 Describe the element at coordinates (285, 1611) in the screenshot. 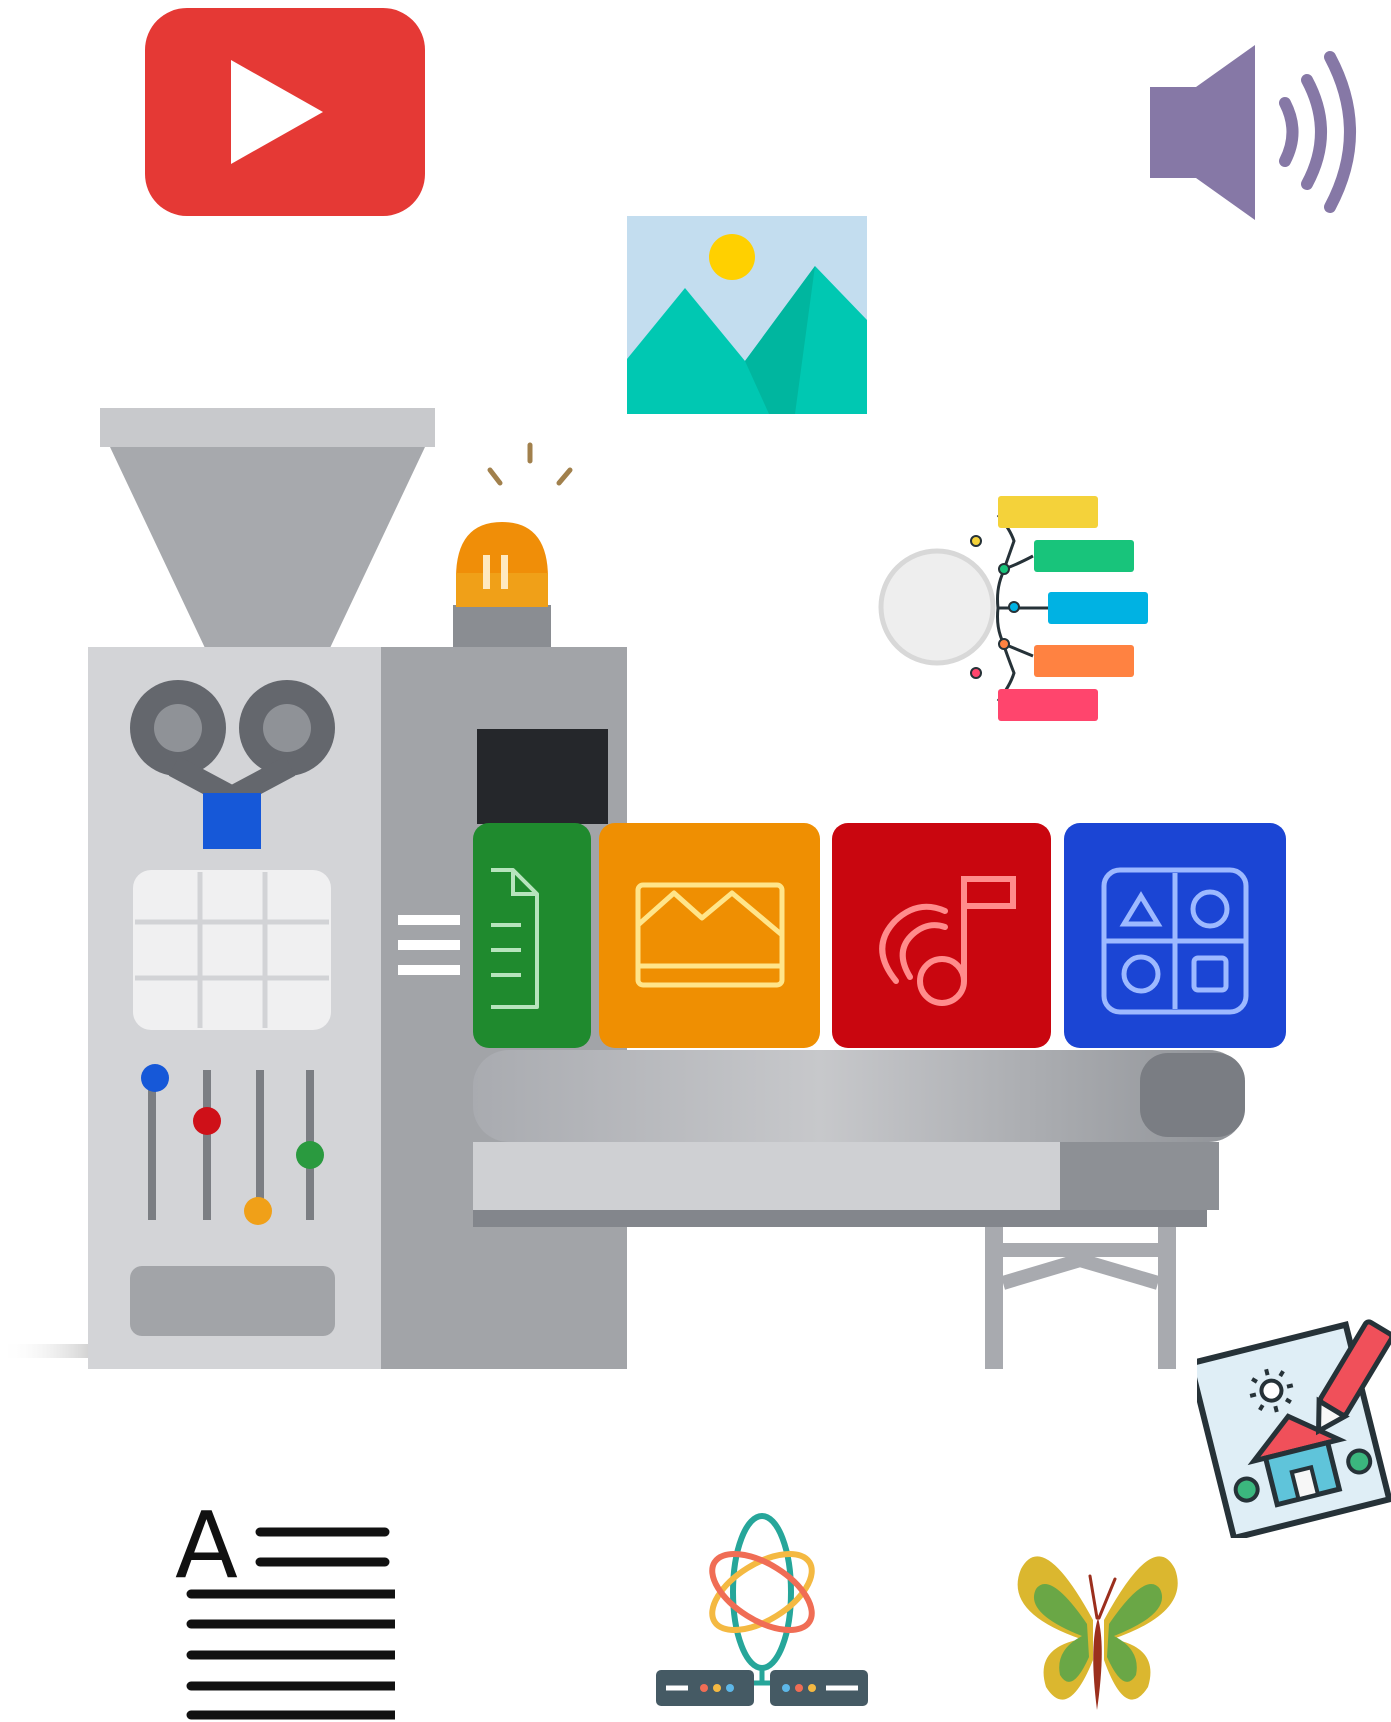

I see `text-document-icon: A` at that location.